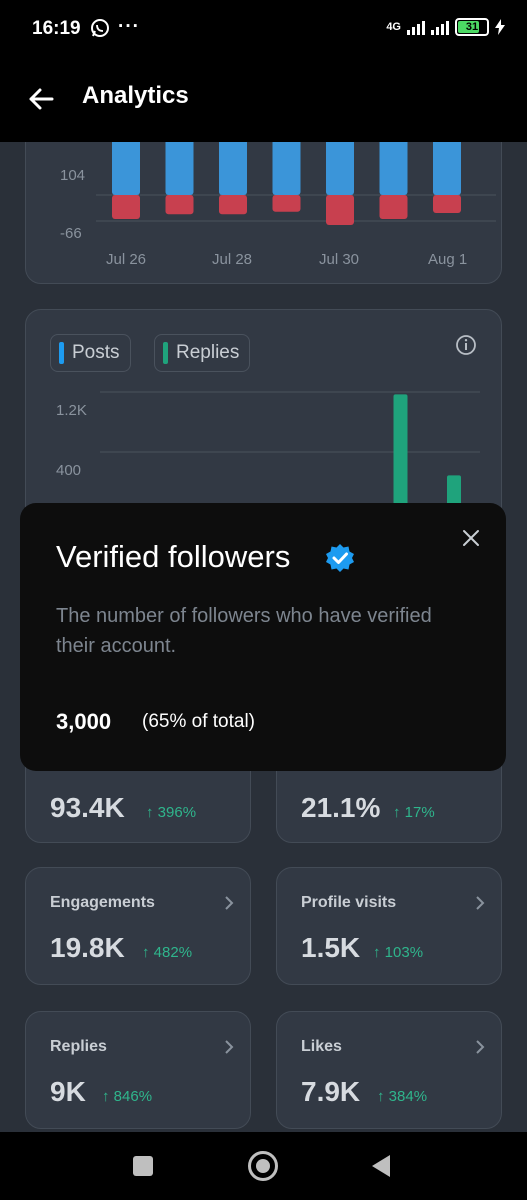 The height and width of the screenshot is (1200, 527). I want to click on verified-percent: (65% of total), so click(198, 721).